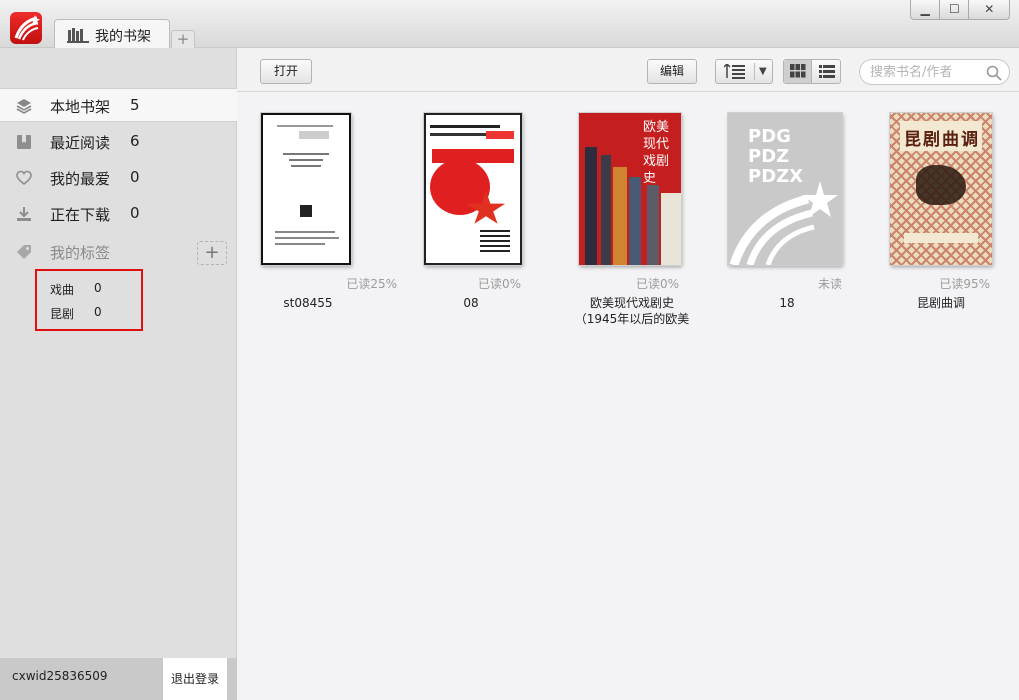  Describe the element at coordinates (24, 106) in the screenshot. I see `layers-icon` at that location.